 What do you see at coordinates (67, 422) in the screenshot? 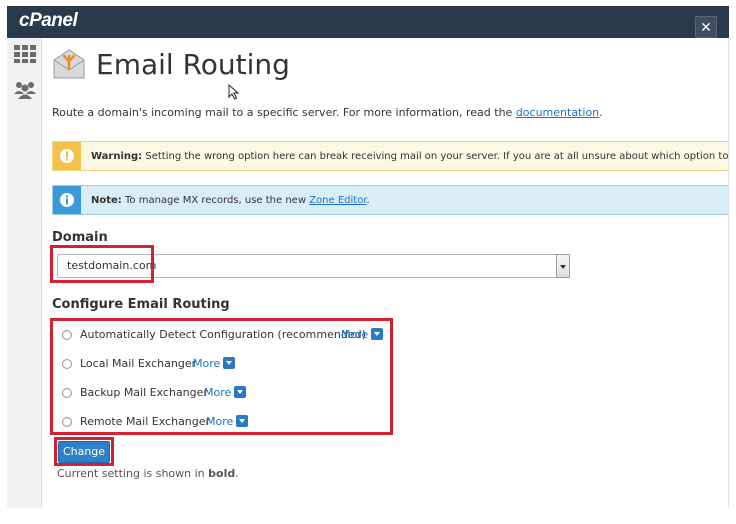
I see `radio-remote` at bounding box center [67, 422].